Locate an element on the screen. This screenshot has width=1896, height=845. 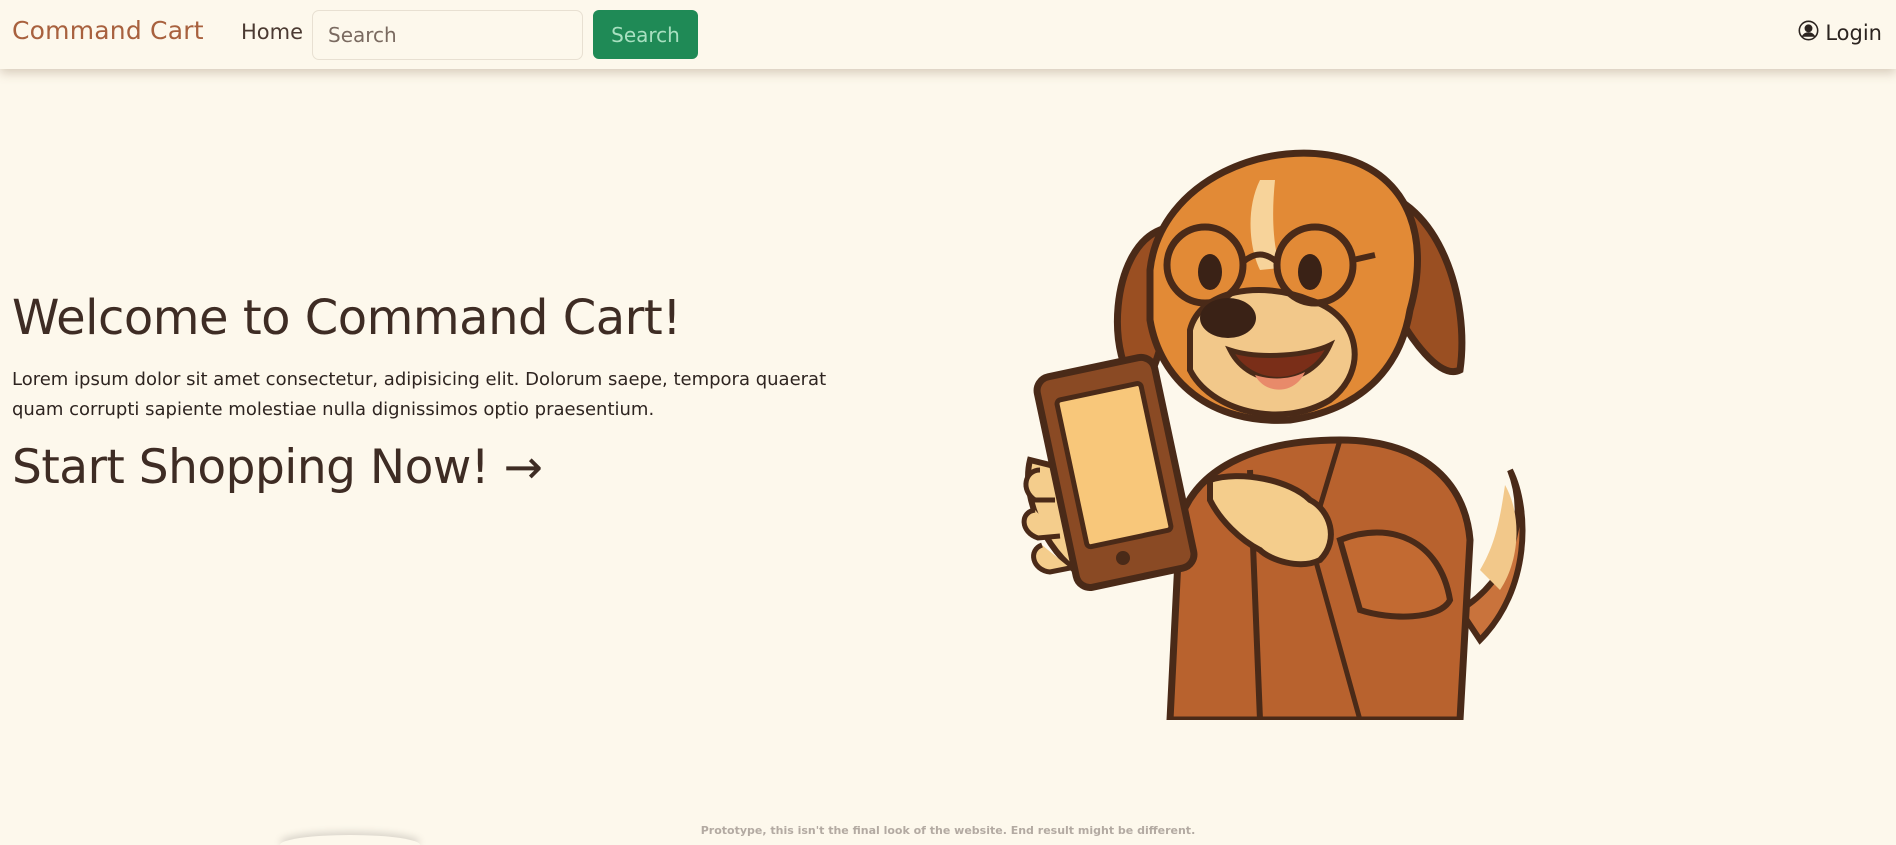
arrow-right-icon: → is located at coordinates (523, 467).